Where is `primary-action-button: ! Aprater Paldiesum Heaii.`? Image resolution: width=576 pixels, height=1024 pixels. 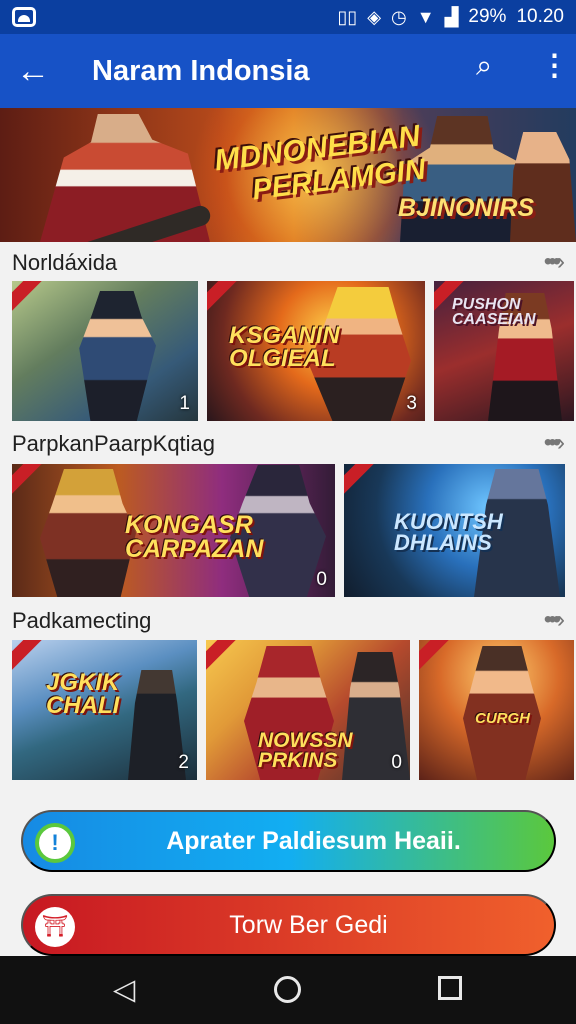 primary-action-button: ! Aprater Paldiesum Heaii. is located at coordinates (288, 841).